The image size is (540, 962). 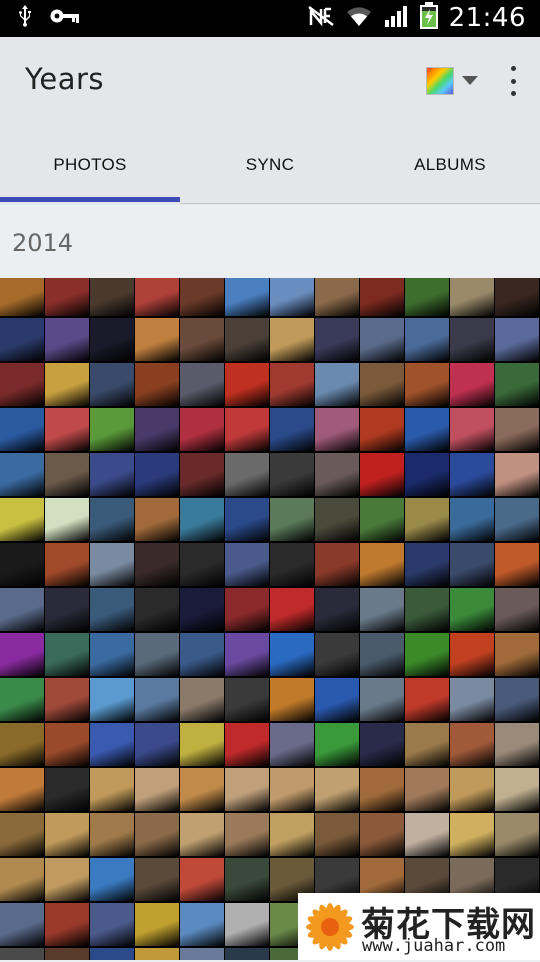 I want to click on more-vert-icon, so click(x=513, y=81).